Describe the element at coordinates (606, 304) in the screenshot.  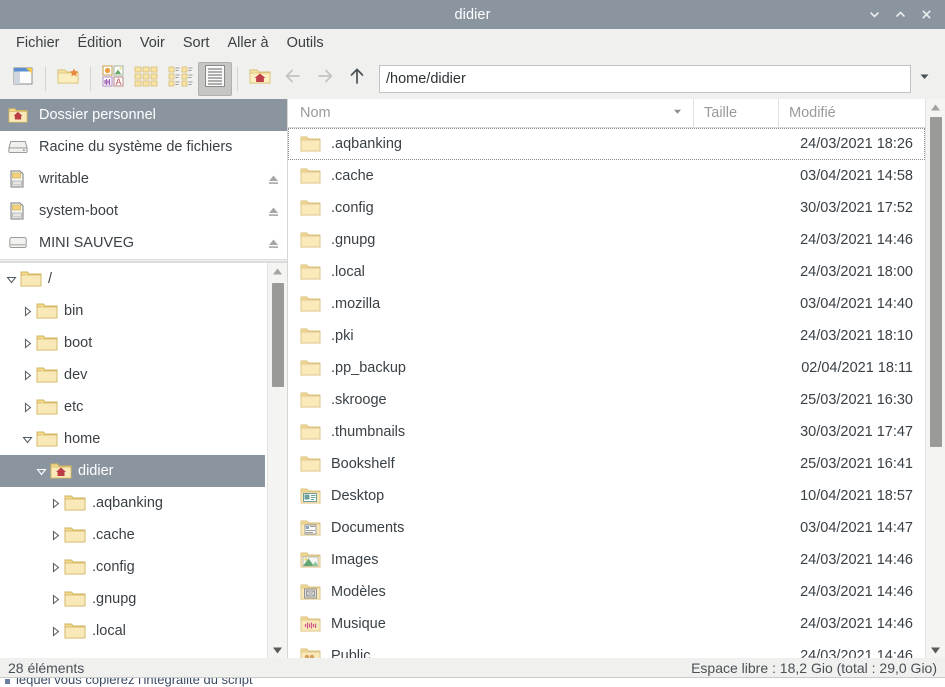
I see `table-row: .mozilla 03/04/2021 14:40` at that location.